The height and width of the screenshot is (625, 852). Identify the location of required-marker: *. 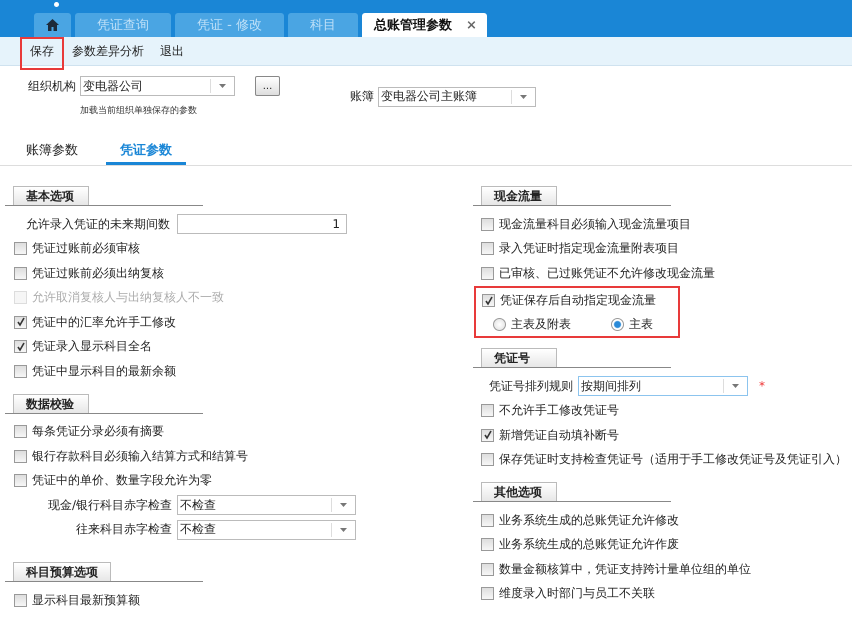
(762, 386).